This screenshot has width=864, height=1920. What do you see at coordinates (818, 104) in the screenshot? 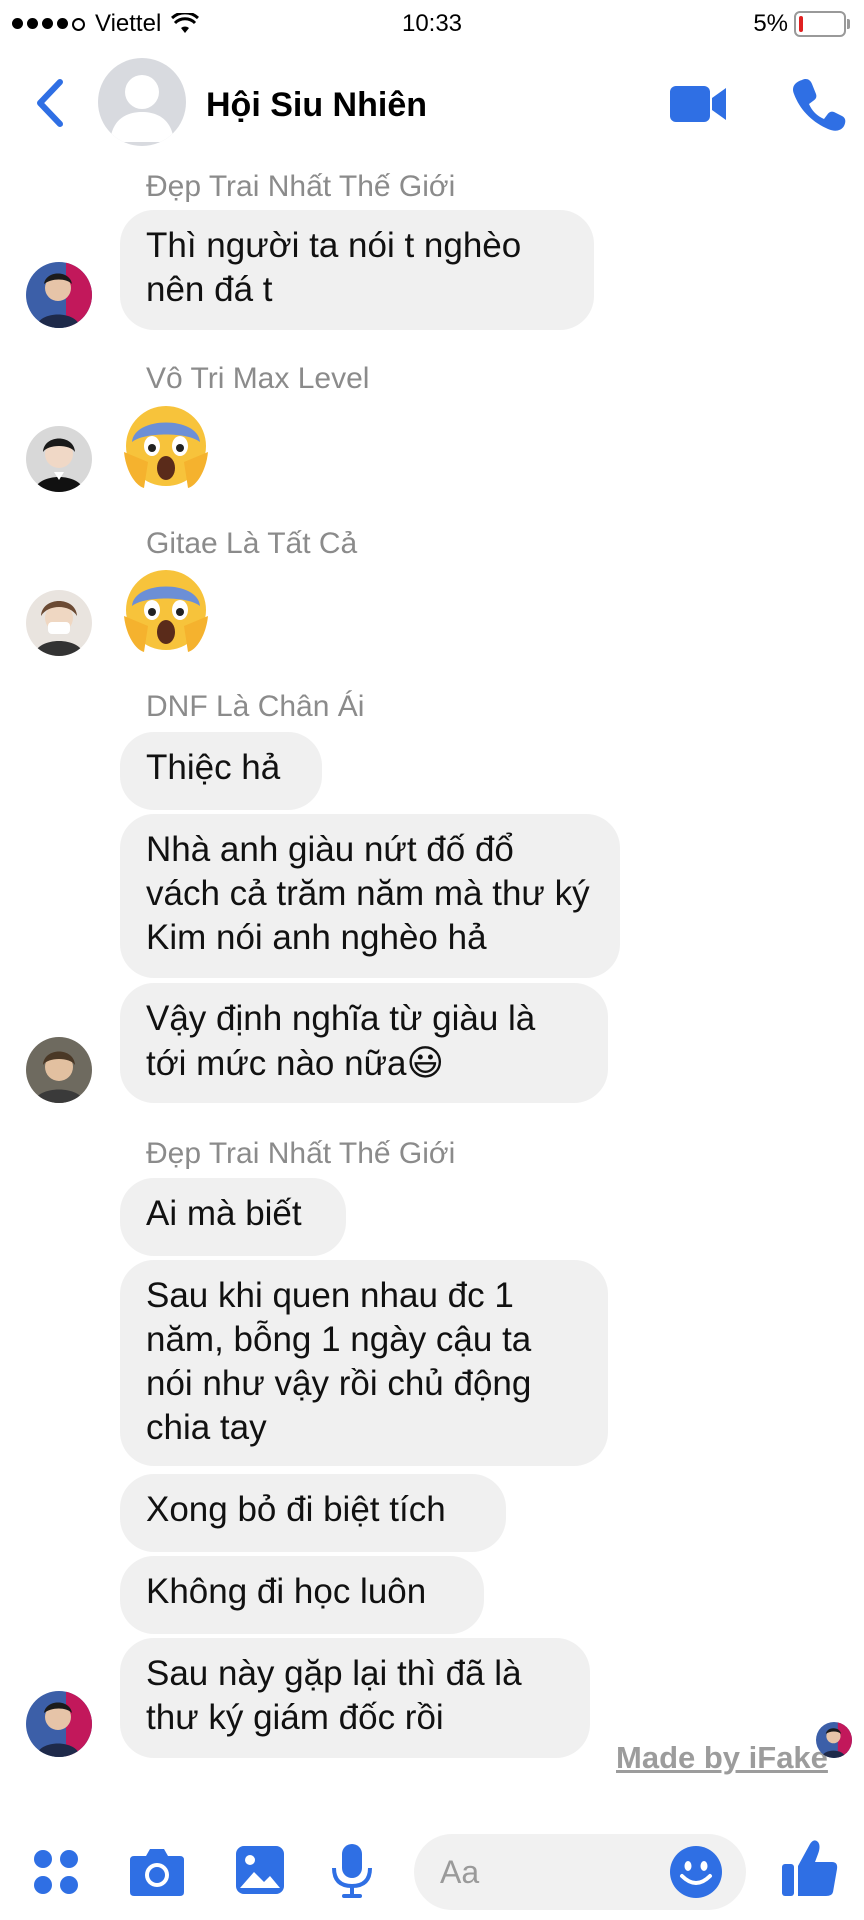
I see `phone-call-icon` at bounding box center [818, 104].